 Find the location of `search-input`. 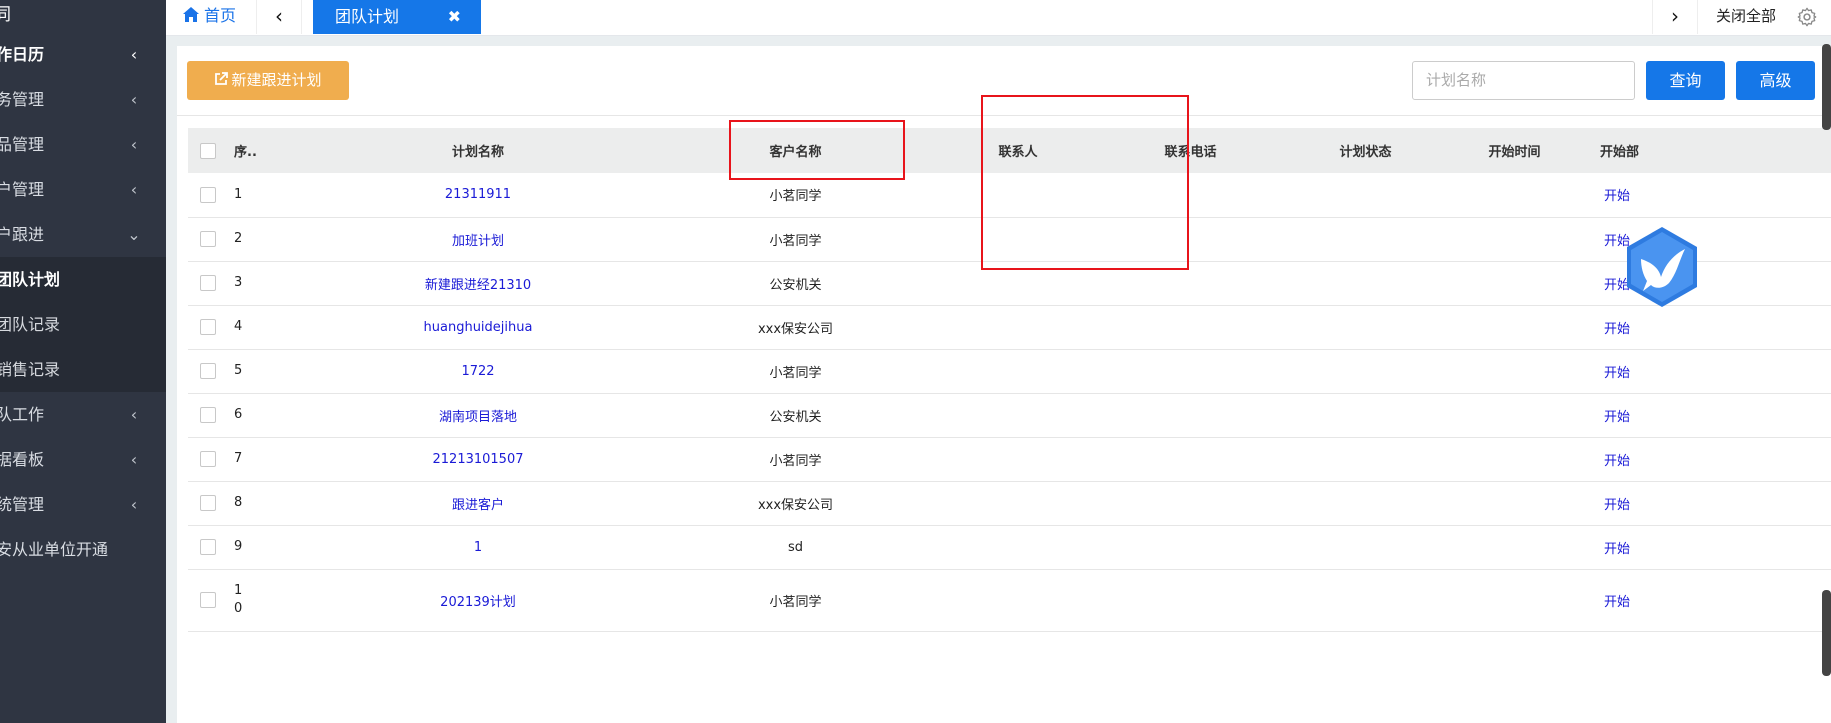

search-input is located at coordinates (1523, 80).